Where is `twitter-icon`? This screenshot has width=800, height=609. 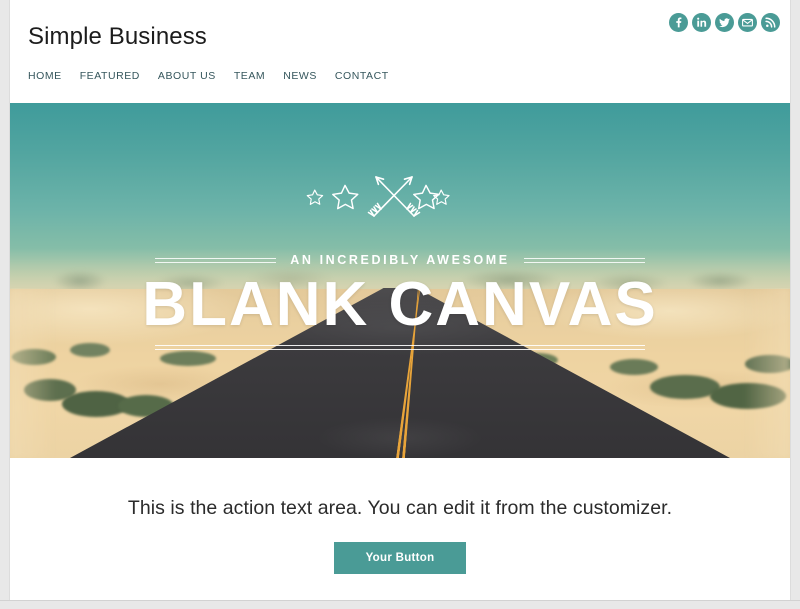
twitter-icon is located at coordinates (724, 22).